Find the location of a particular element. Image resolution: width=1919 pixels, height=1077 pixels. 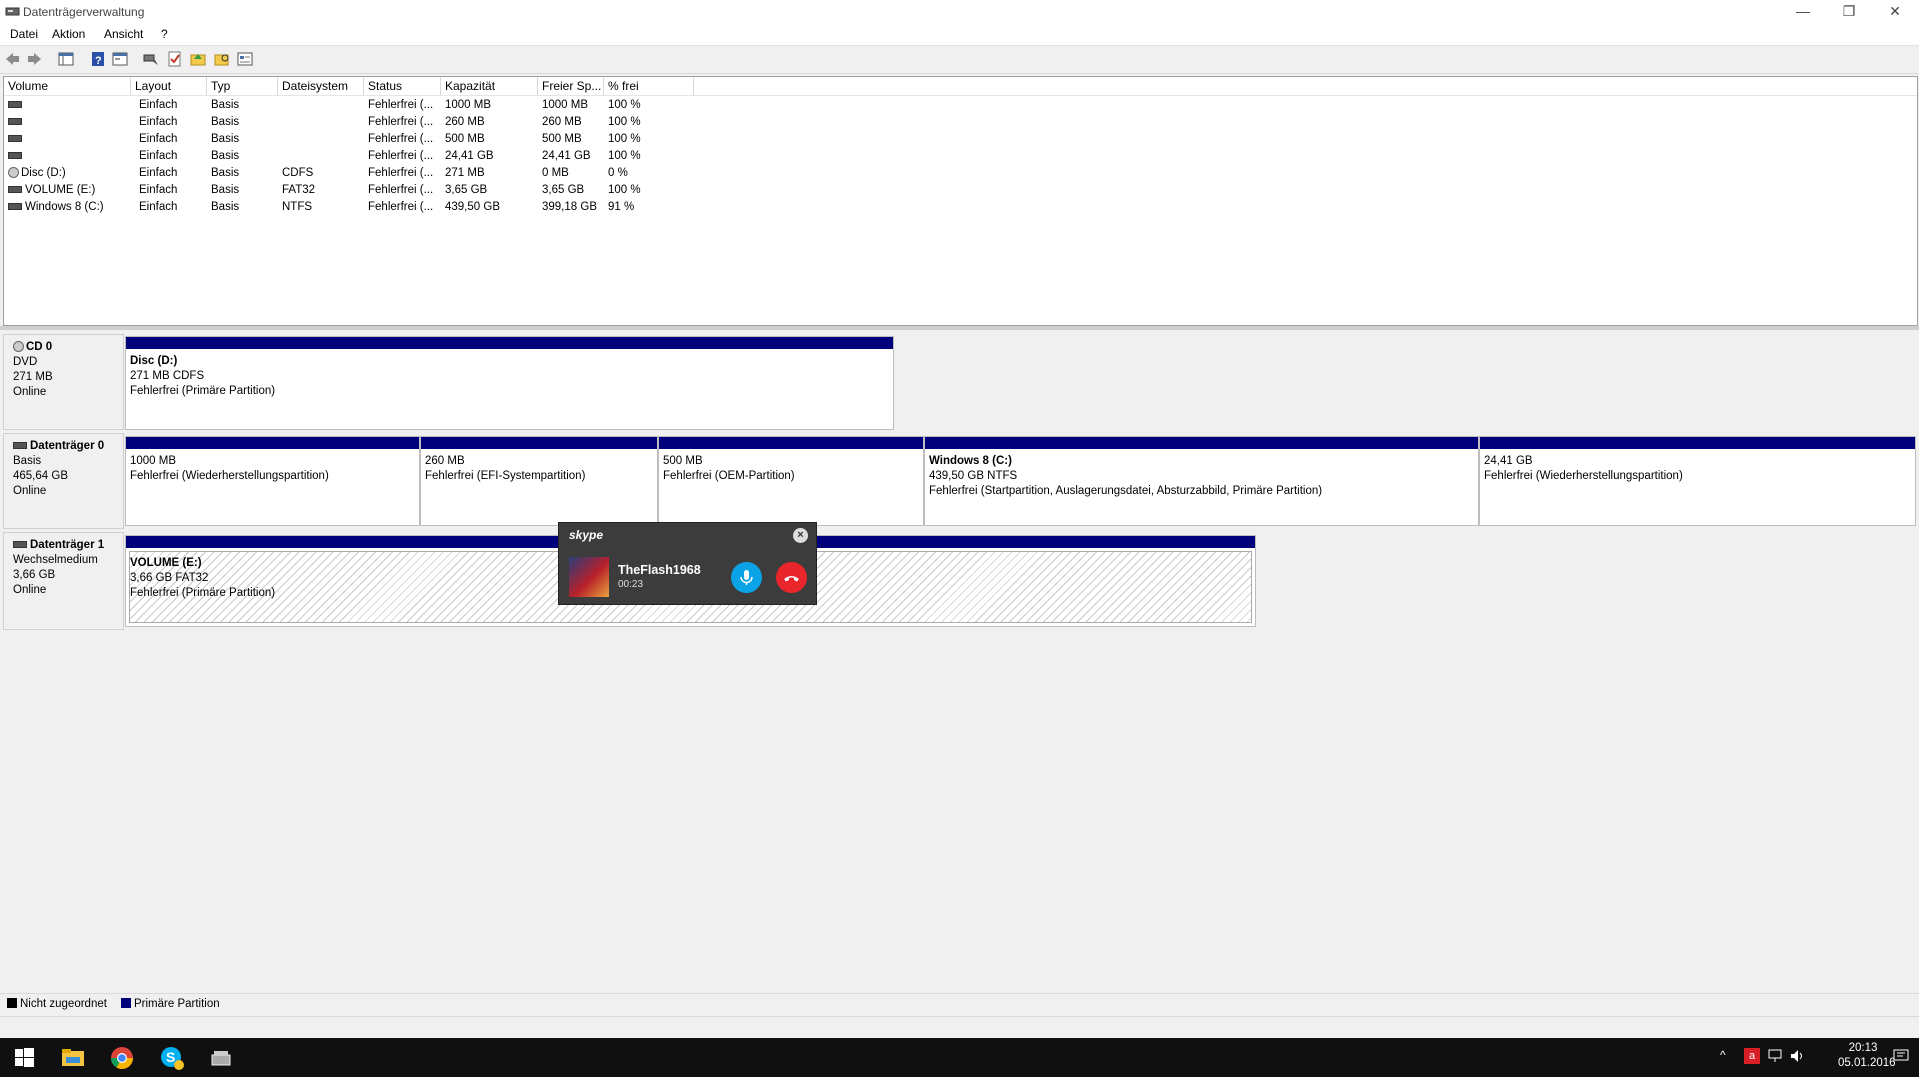

back-icon is located at coordinates (12, 59).